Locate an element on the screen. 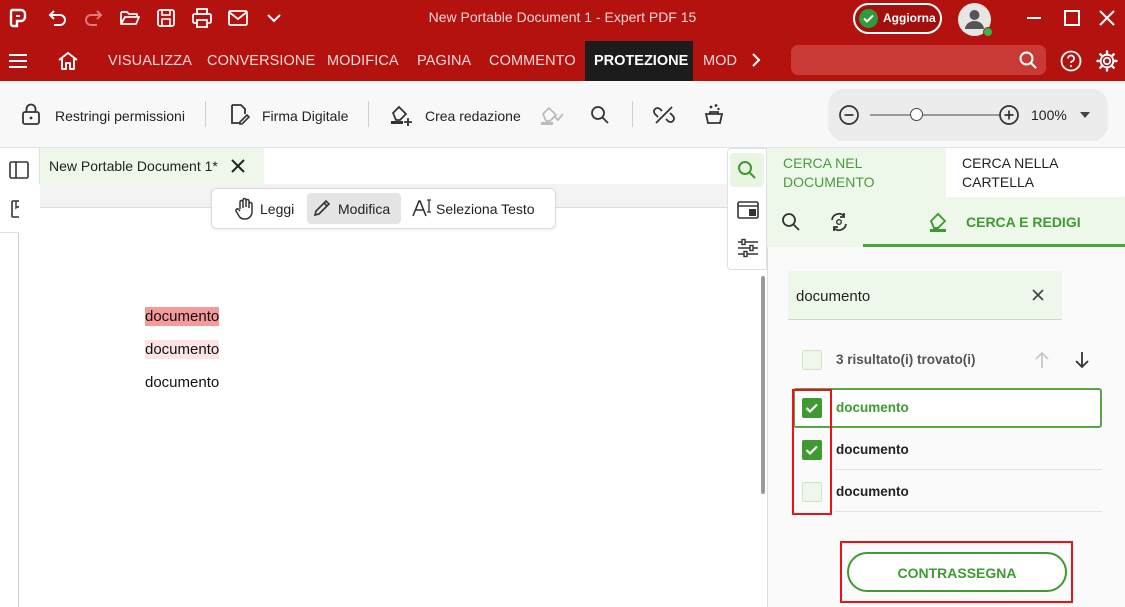 The width and height of the screenshot is (1125, 607). page-edge is located at coordinates (18, 420).